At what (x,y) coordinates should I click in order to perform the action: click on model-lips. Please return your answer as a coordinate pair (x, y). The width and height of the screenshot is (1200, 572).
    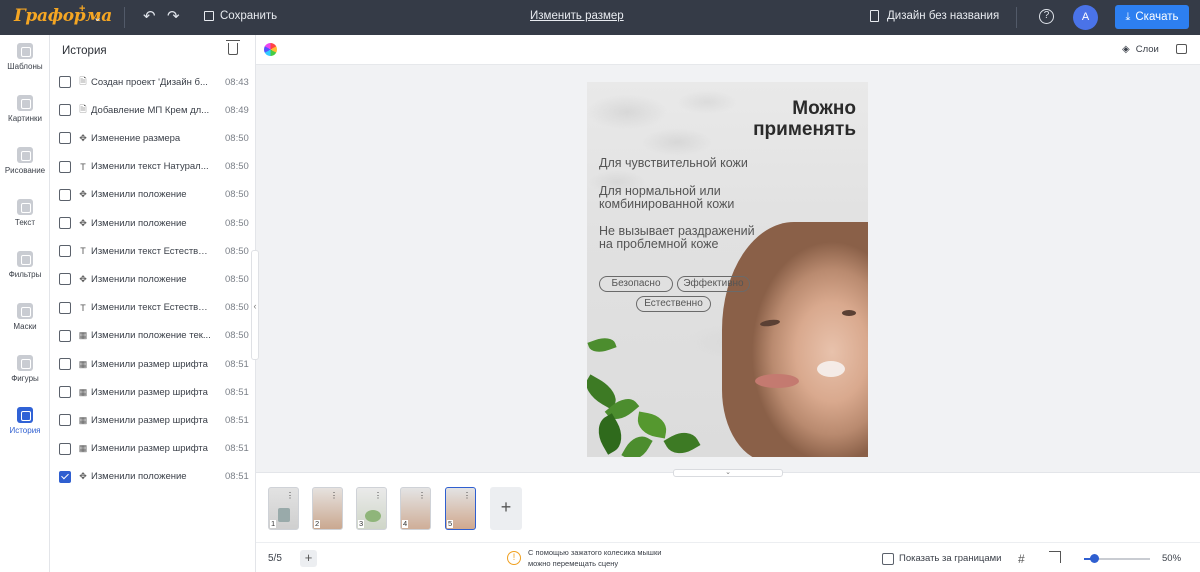
    Looking at the image, I should click on (777, 381).